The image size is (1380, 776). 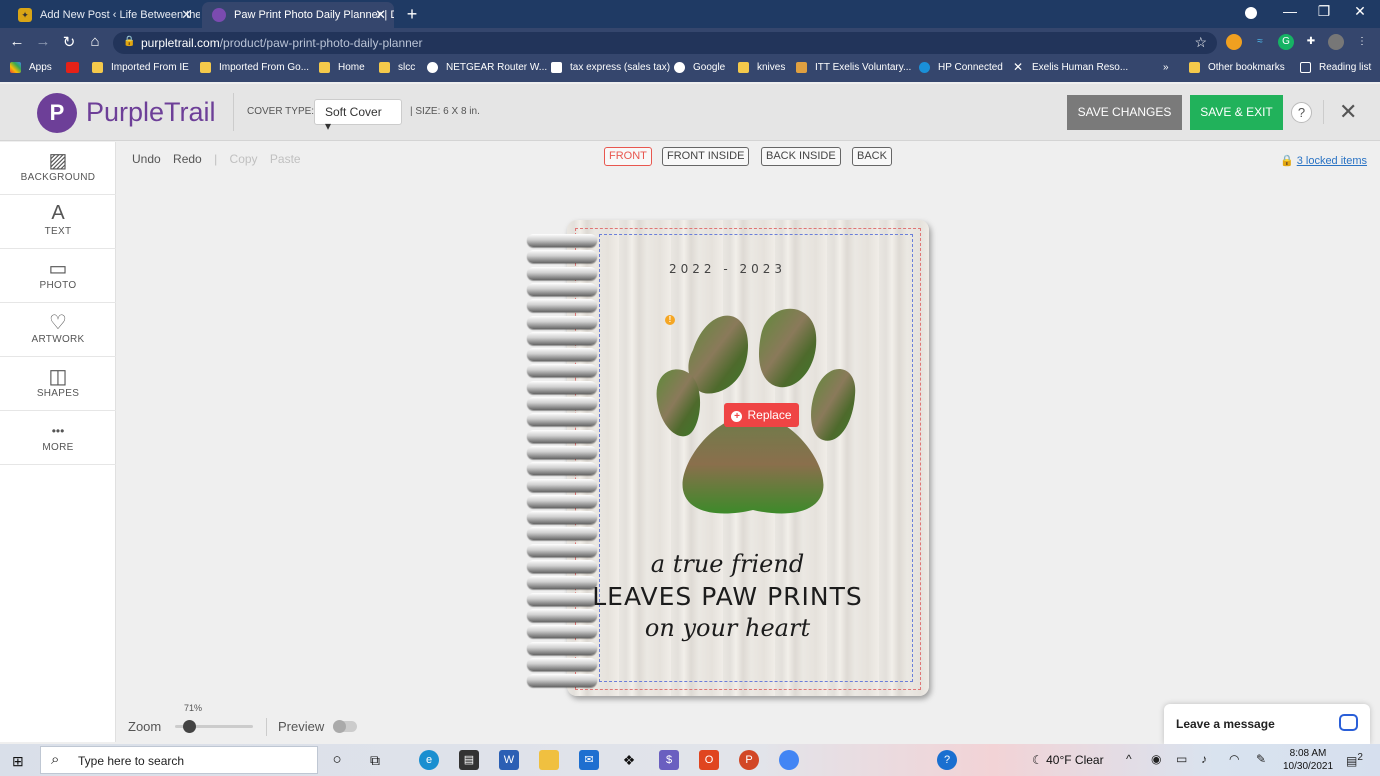 What do you see at coordinates (57, 113) in the screenshot?
I see `purpletrail-logo-icon: P` at bounding box center [57, 113].